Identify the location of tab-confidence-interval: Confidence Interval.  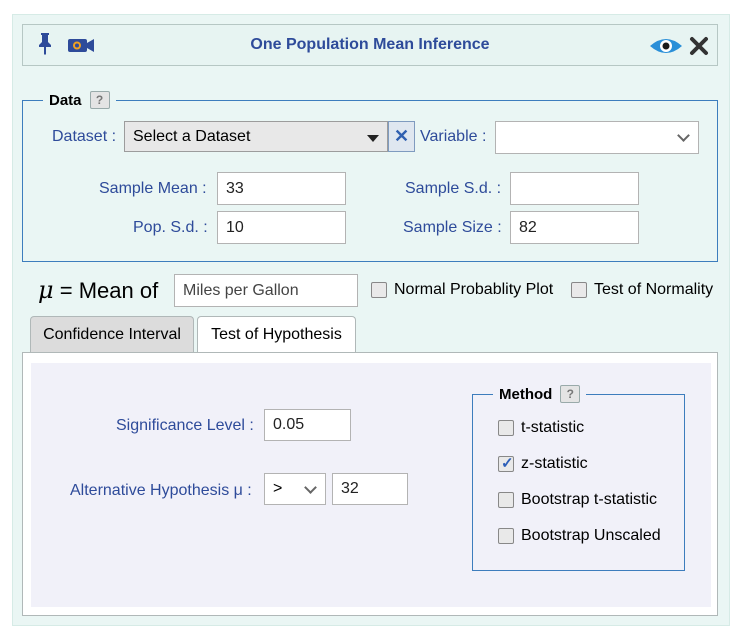
(112, 334).